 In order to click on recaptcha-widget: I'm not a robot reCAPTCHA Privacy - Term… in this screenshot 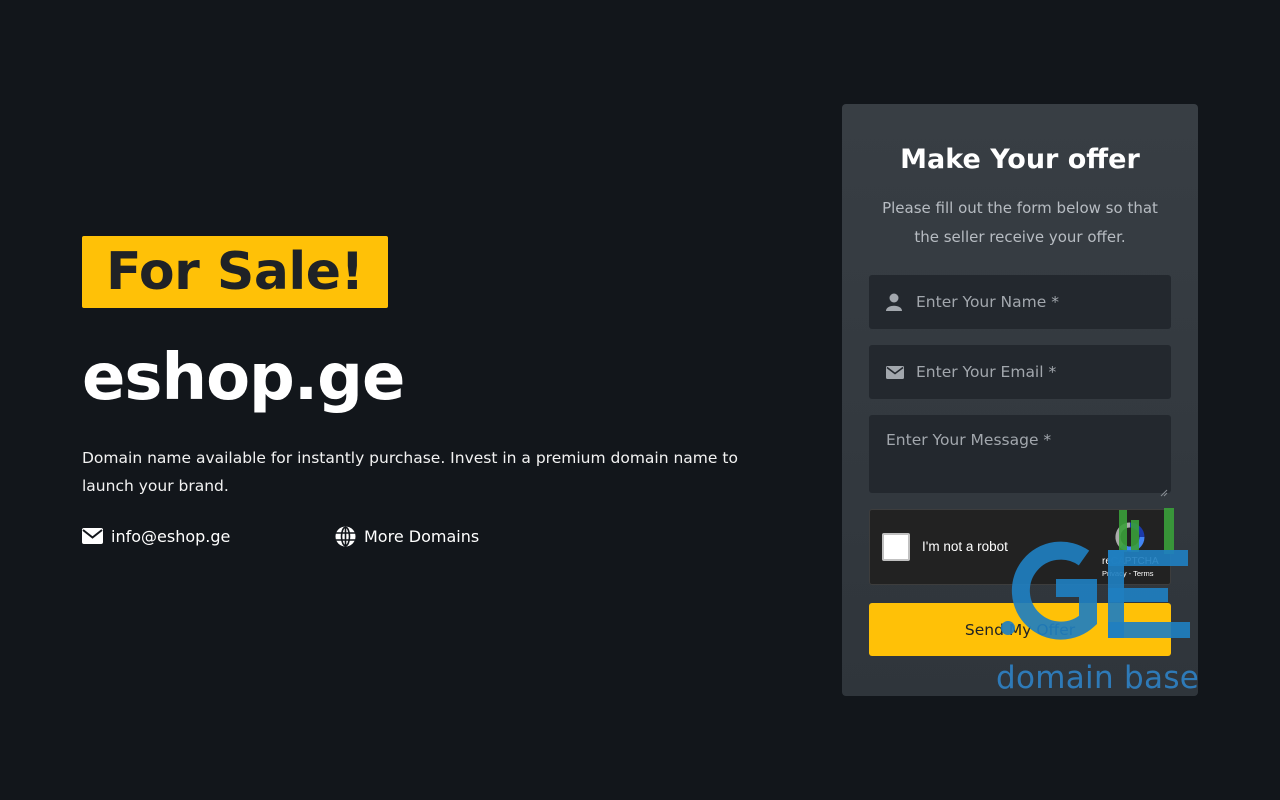, I will do `click(1020, 547)`.